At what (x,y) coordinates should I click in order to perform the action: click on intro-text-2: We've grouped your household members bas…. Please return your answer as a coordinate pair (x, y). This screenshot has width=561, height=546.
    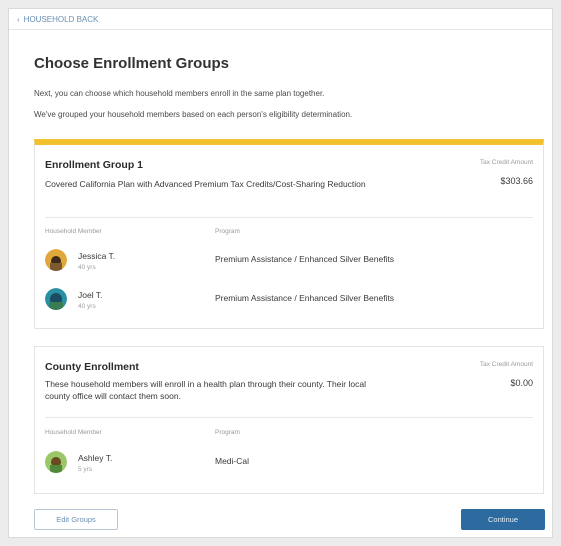
    Looking at the image, I should click on (193, 114).